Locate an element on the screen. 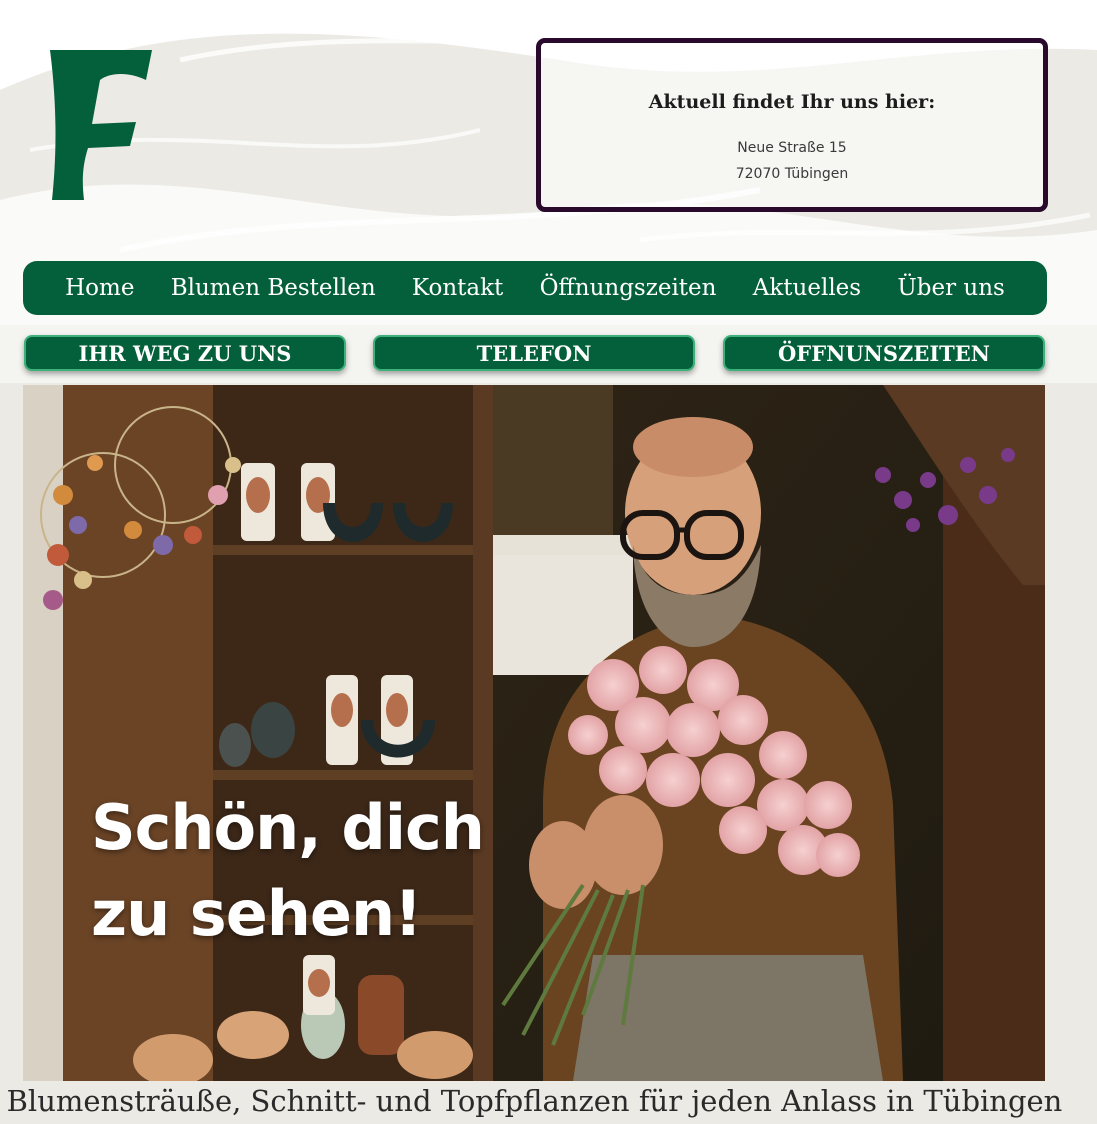  address-title: Aktuell findet Ihr uns hier: is located at coordinates (792, 102).